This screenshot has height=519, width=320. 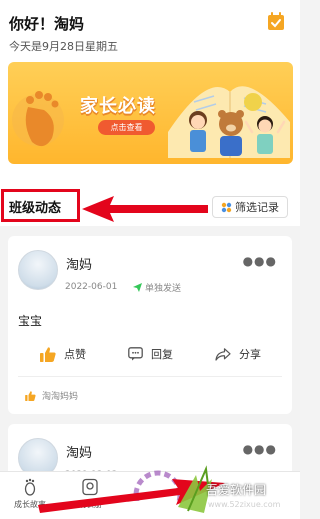 I want to click on filter-records-button: 筛选记录, so click(x=250, y=207).